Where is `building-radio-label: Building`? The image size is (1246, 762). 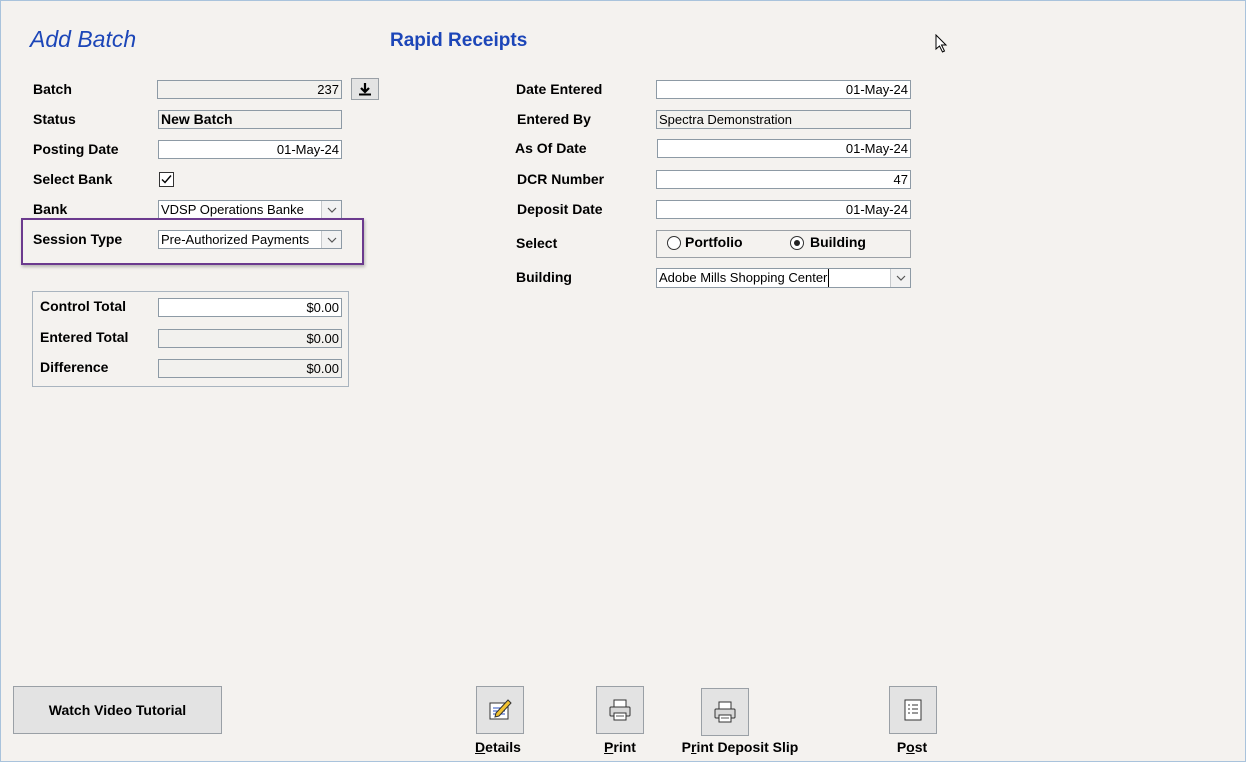 building-radio-label: Building is located at coordinates (838, 242).